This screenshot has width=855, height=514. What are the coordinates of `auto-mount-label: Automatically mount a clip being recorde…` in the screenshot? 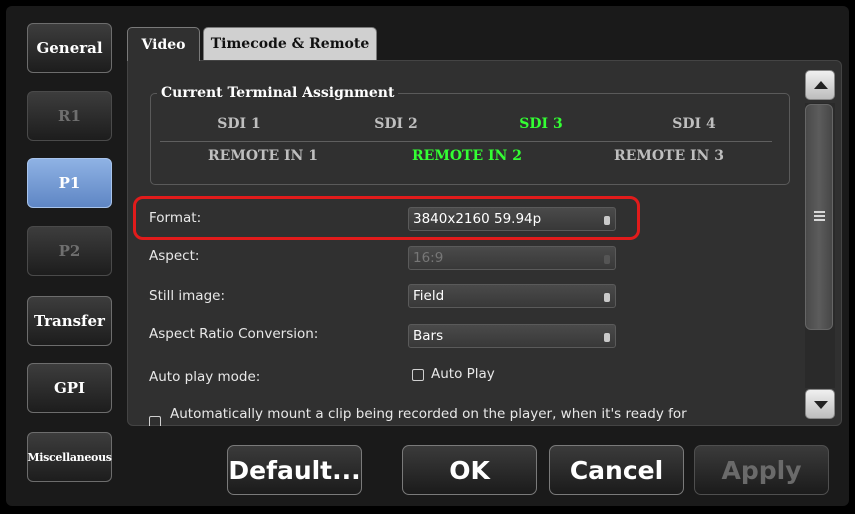 It's located at (428, 414).